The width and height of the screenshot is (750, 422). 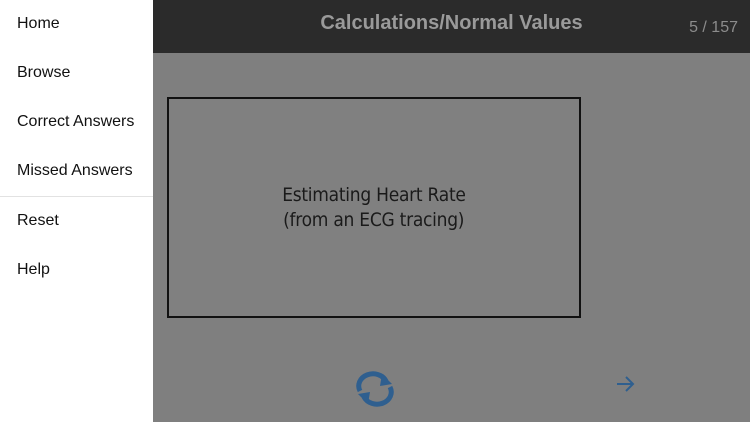 I want to click on menu-item-correct-answers: Correct Answers, so click(x=76, y=123).